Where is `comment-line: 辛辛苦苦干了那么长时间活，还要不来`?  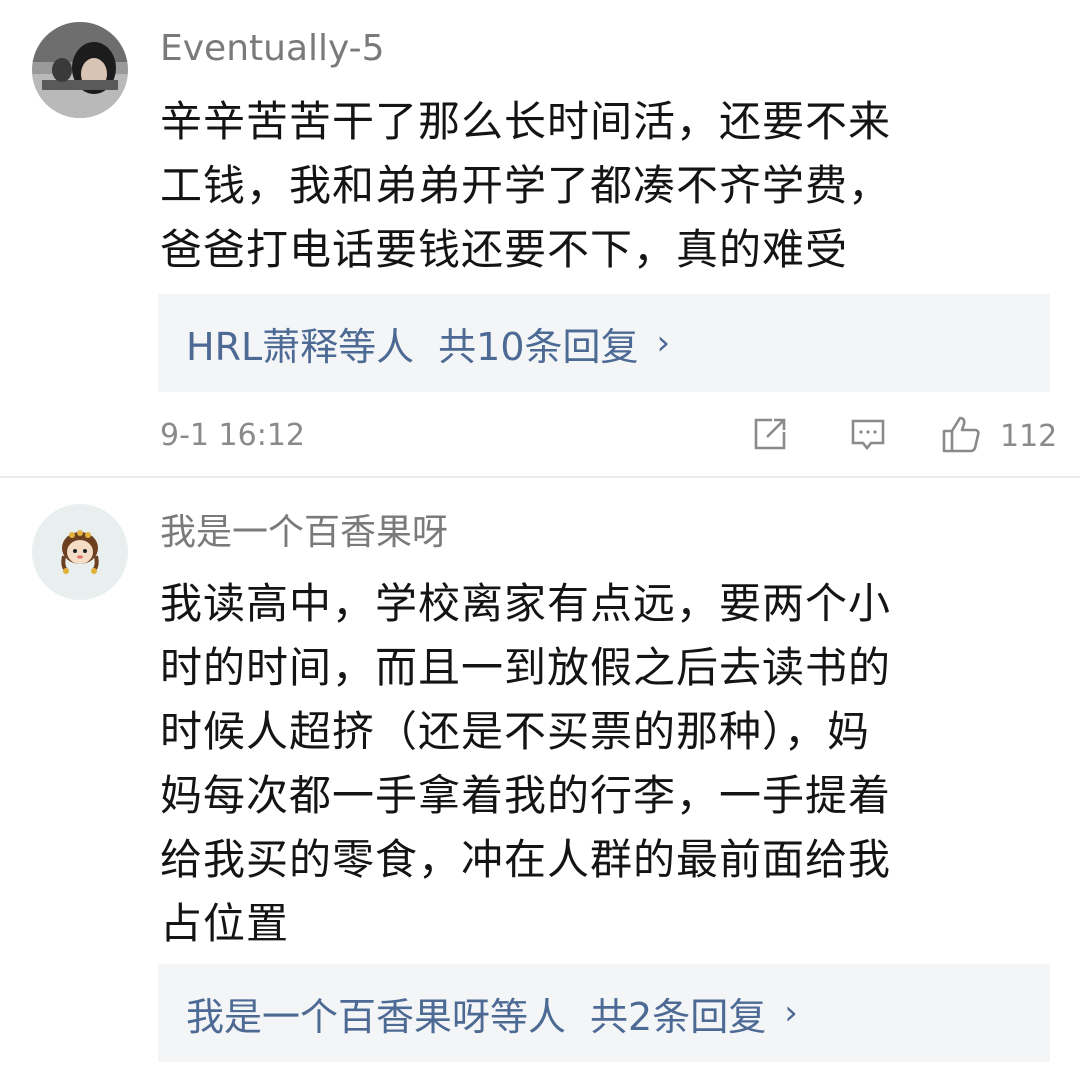
comment-line: 辛辛苦苦干了那么长时间活，还要不来 is located at coordinates (526, 121).